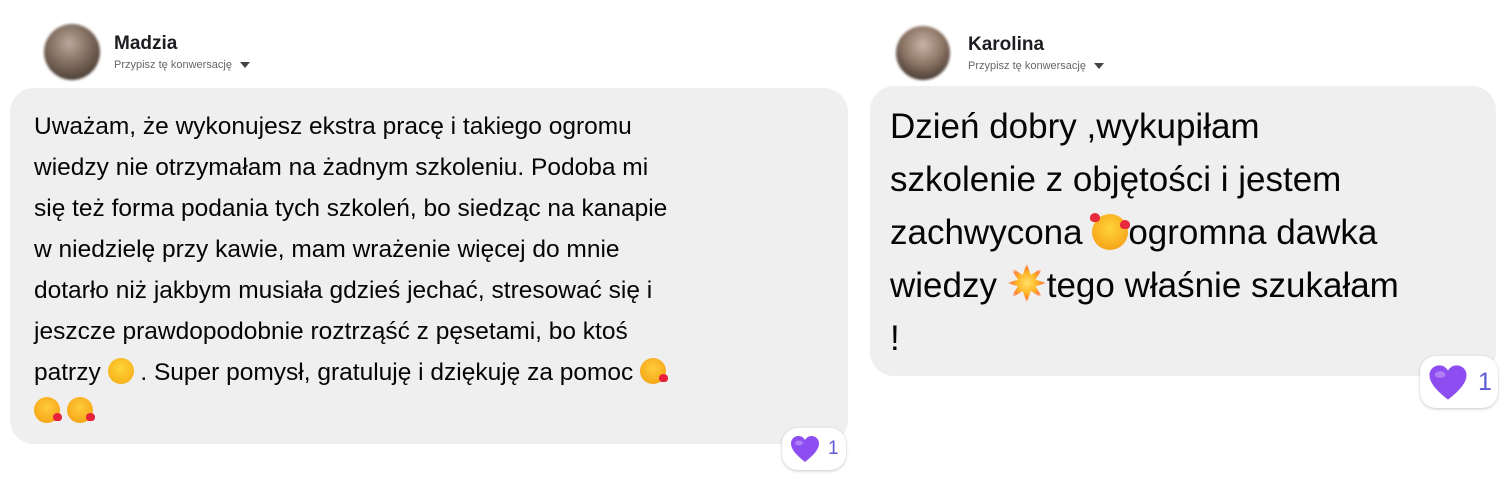 This screenshot has height=500, width=1500. What do you see at coordinates (182, 44) in the screenshot?
I see `author-name: Madzia` at bounding box center [182, 44].